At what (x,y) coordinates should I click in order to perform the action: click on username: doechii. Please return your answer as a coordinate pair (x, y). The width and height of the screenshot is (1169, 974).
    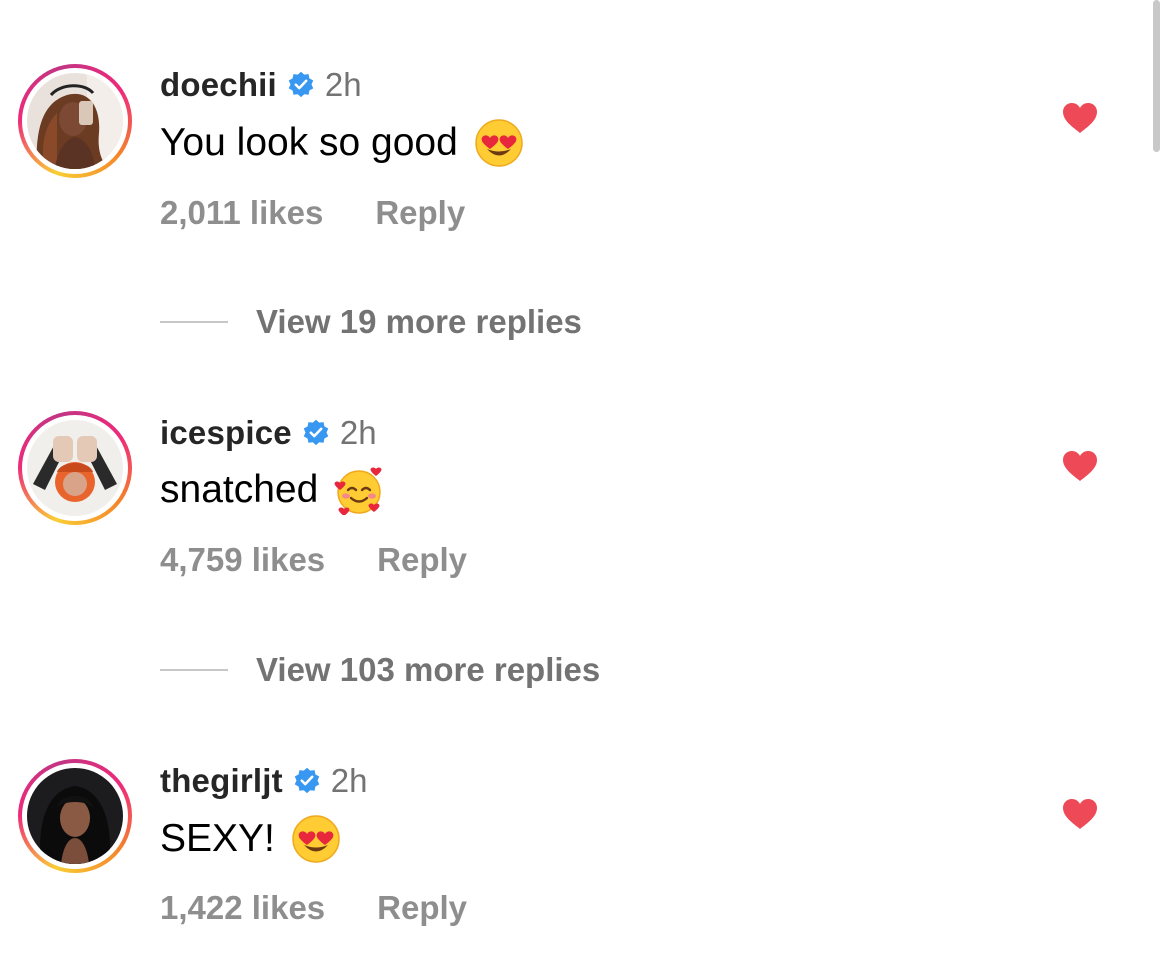
    Looking at the image, I should click on (218, 85).